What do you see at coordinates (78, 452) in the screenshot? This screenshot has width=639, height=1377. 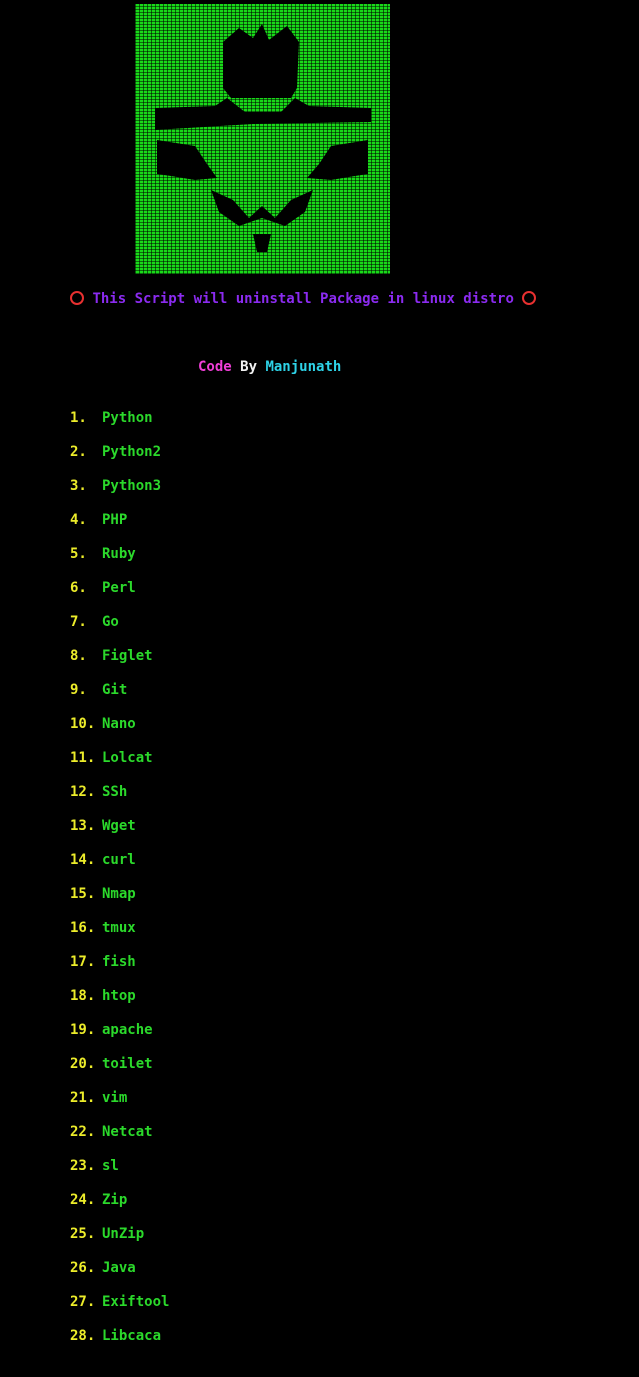 I see `menu-item-number: 2.` at bounding box center [78, 452].